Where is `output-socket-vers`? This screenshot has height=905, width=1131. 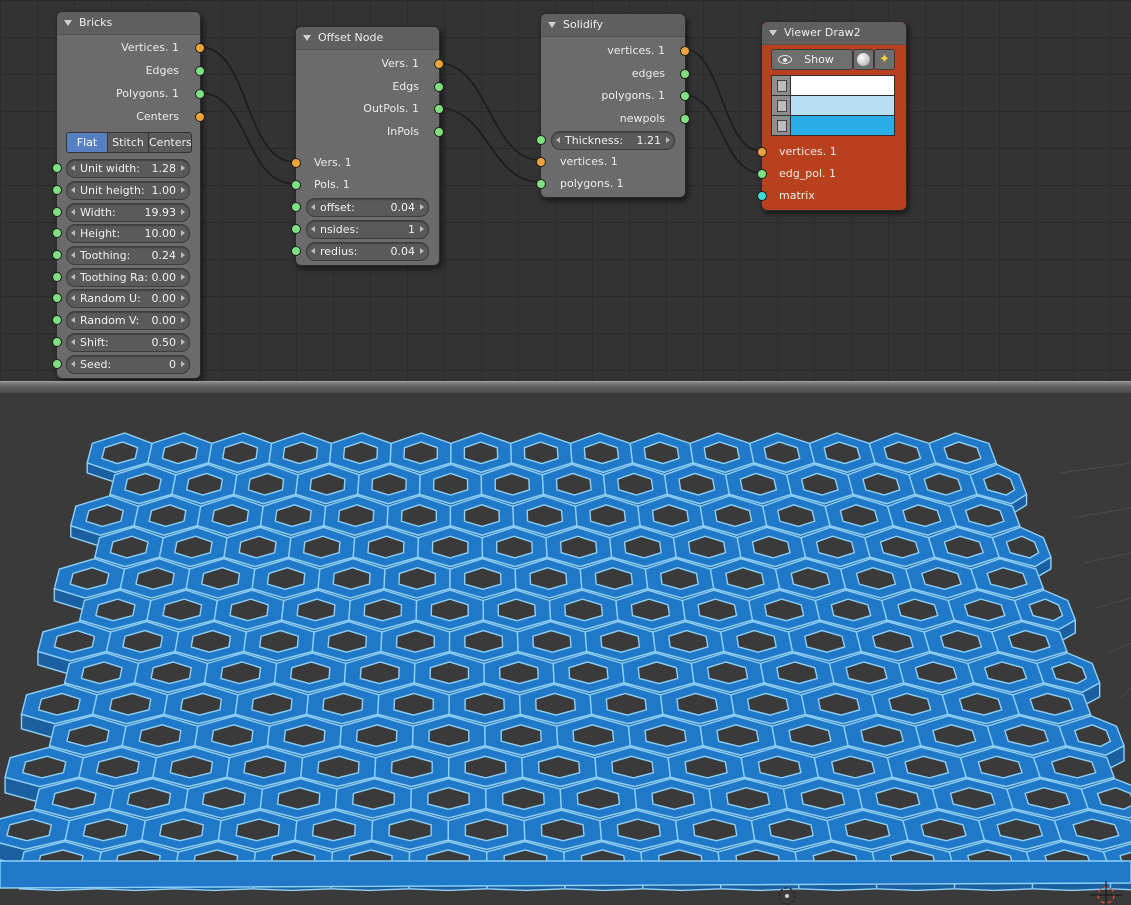
output-socket-vers is located at coordinates (439, 64).